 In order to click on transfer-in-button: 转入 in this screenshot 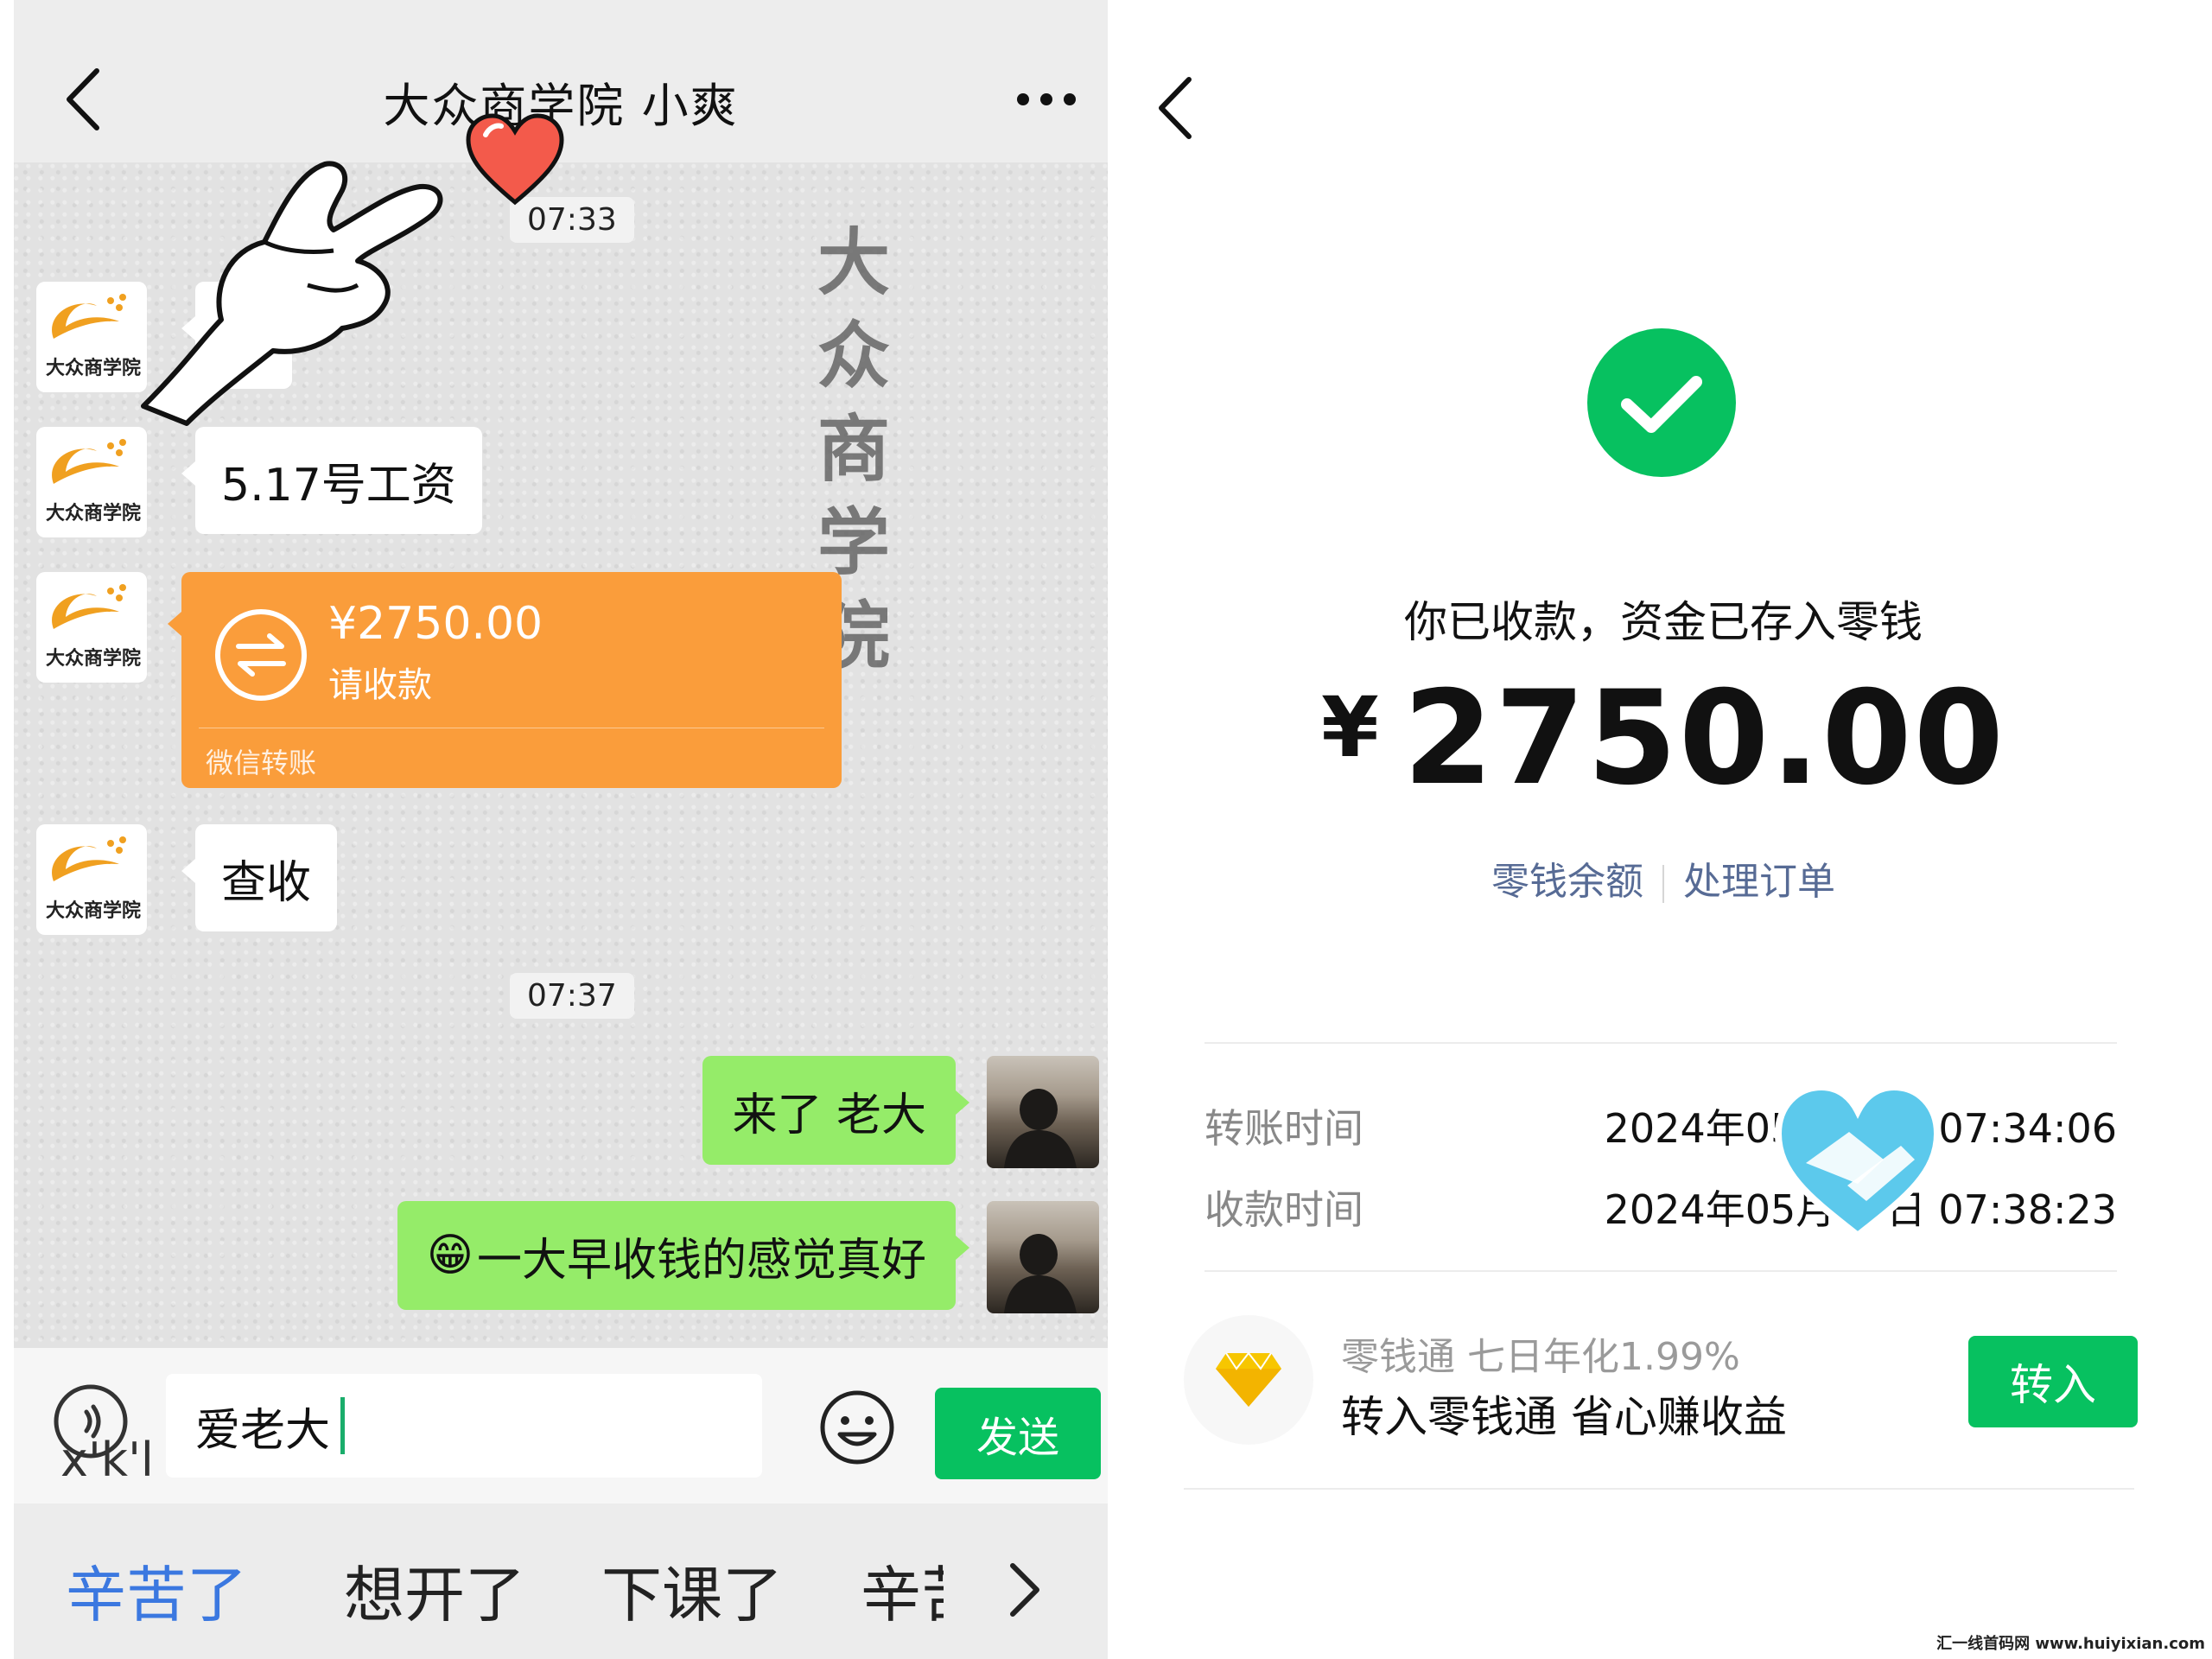, I will do `click(2053, 1381)`.